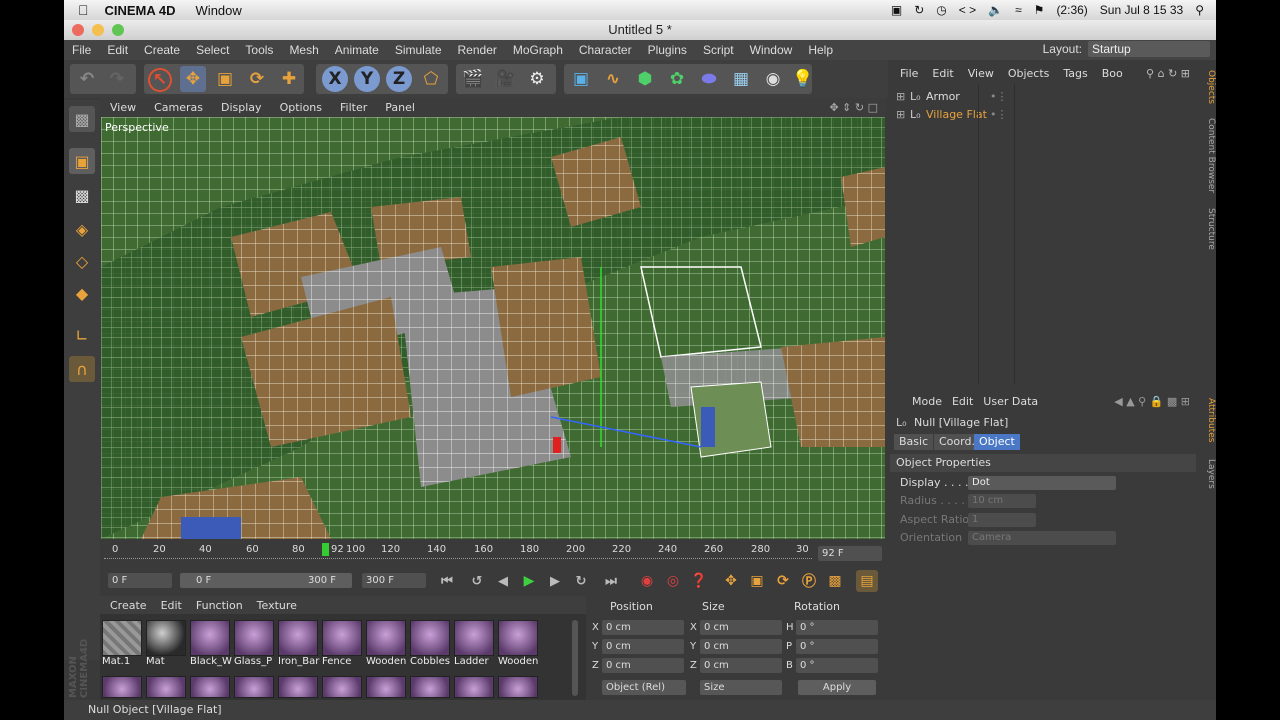 The width and height of the screenshot is (1280, 720). What do you see at coordinates (1112, 73) in the screenshot?
I see `obj-menu-bookmarks: Boo` at bounding box center [1112, 73].